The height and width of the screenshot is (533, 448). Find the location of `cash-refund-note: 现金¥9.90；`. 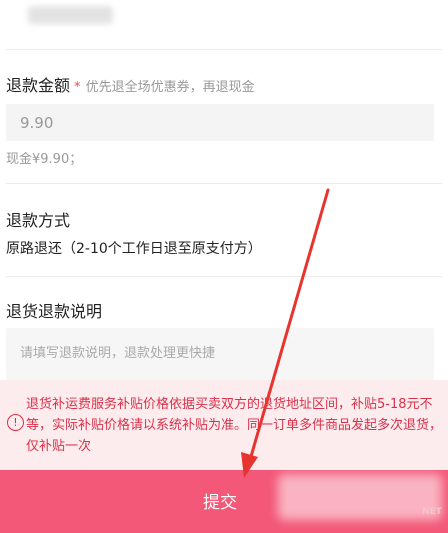

cash-refund-note: 现金¥9.90； is located at coordinates (44, 159).